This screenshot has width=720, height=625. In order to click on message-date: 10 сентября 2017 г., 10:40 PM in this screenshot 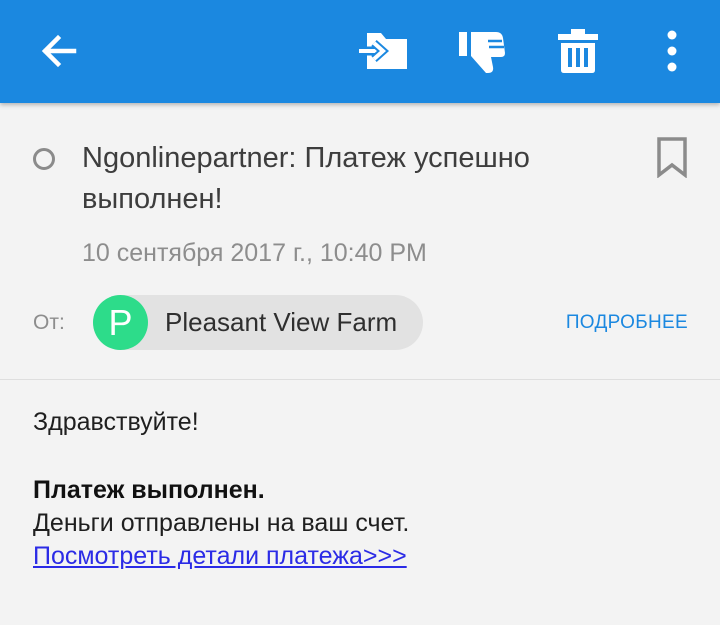, I will do `click(254, 253)`.